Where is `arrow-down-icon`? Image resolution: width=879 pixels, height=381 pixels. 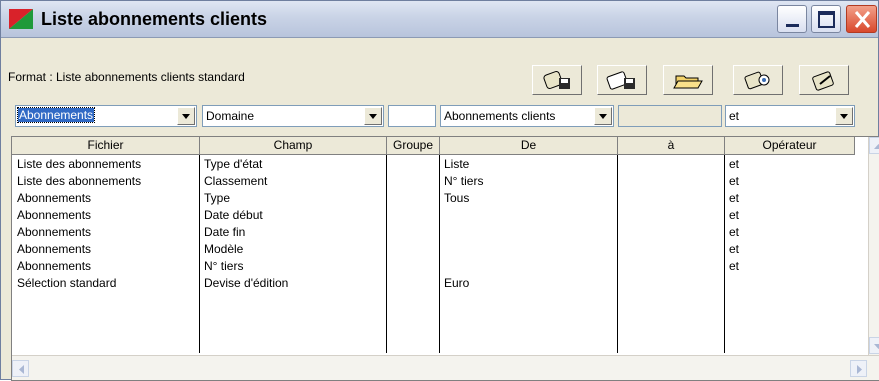
arrow-down-icon is located at coordinates (876, 346).